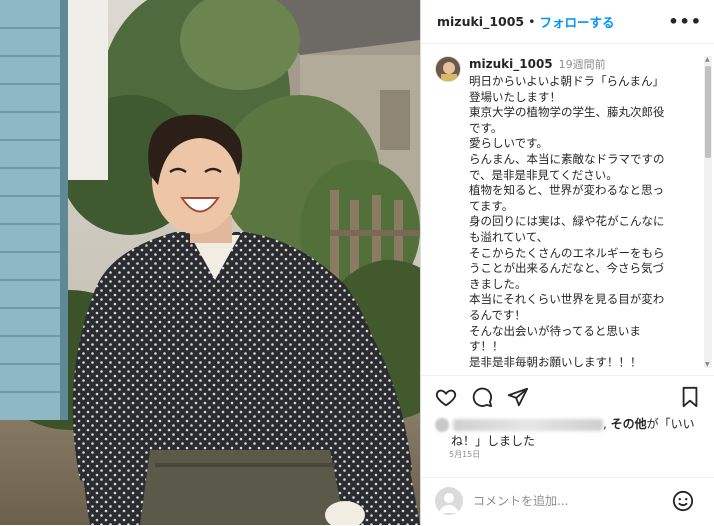 The image size is (714, 526). I want to click on caption-line: 植物を知ると、世界が変わるなと思っ, so click(567, 190).